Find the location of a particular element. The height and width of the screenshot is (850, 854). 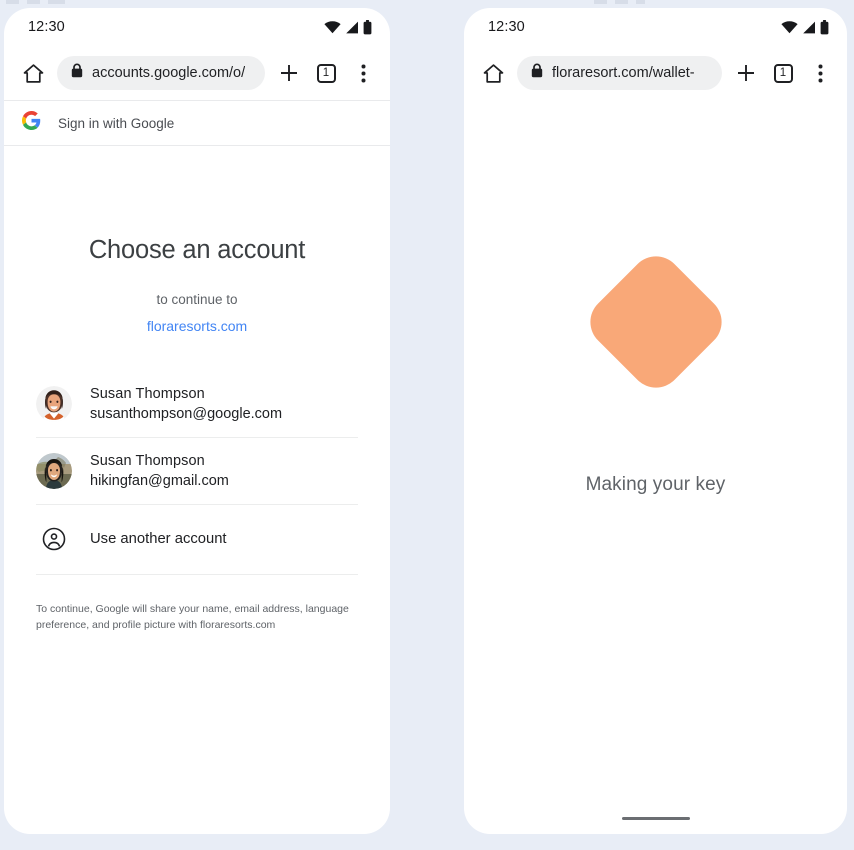

browser-toolbar-left: accounts.google.com/o/ 1 is located at coordinates (197, 73).